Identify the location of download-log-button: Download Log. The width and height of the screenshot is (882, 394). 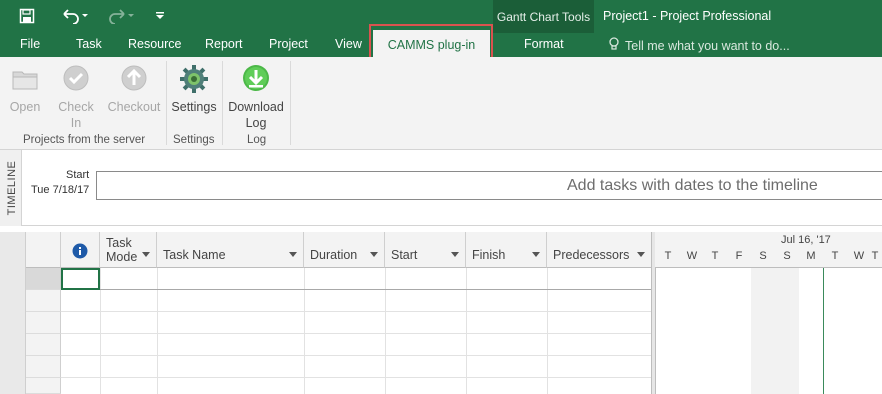
(256, 97).